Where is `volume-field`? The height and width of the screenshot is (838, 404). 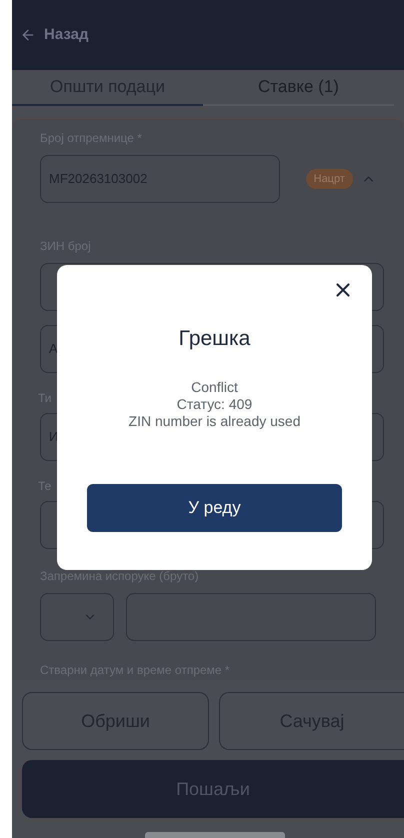 volume-field is located at coordinates (251, 617).